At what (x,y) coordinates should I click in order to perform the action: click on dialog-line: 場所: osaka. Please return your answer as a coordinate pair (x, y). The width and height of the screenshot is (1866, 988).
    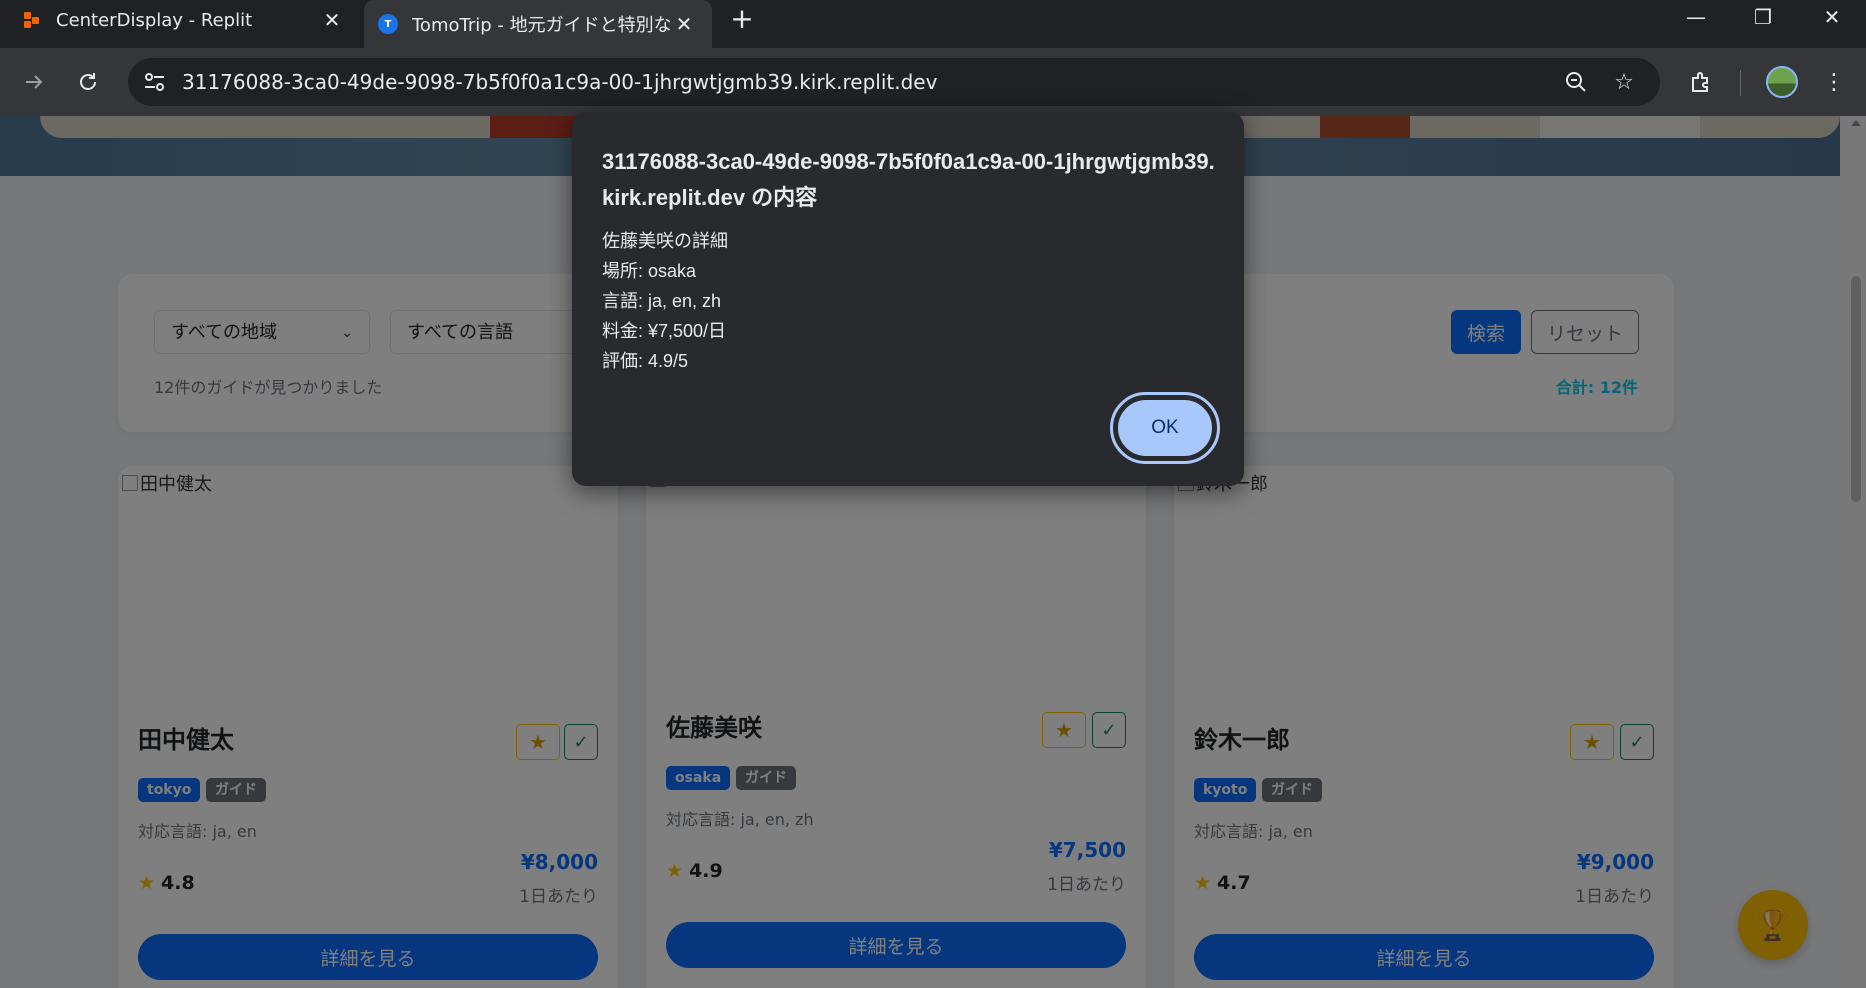
    Looking at the image, I should click on (649, 271).